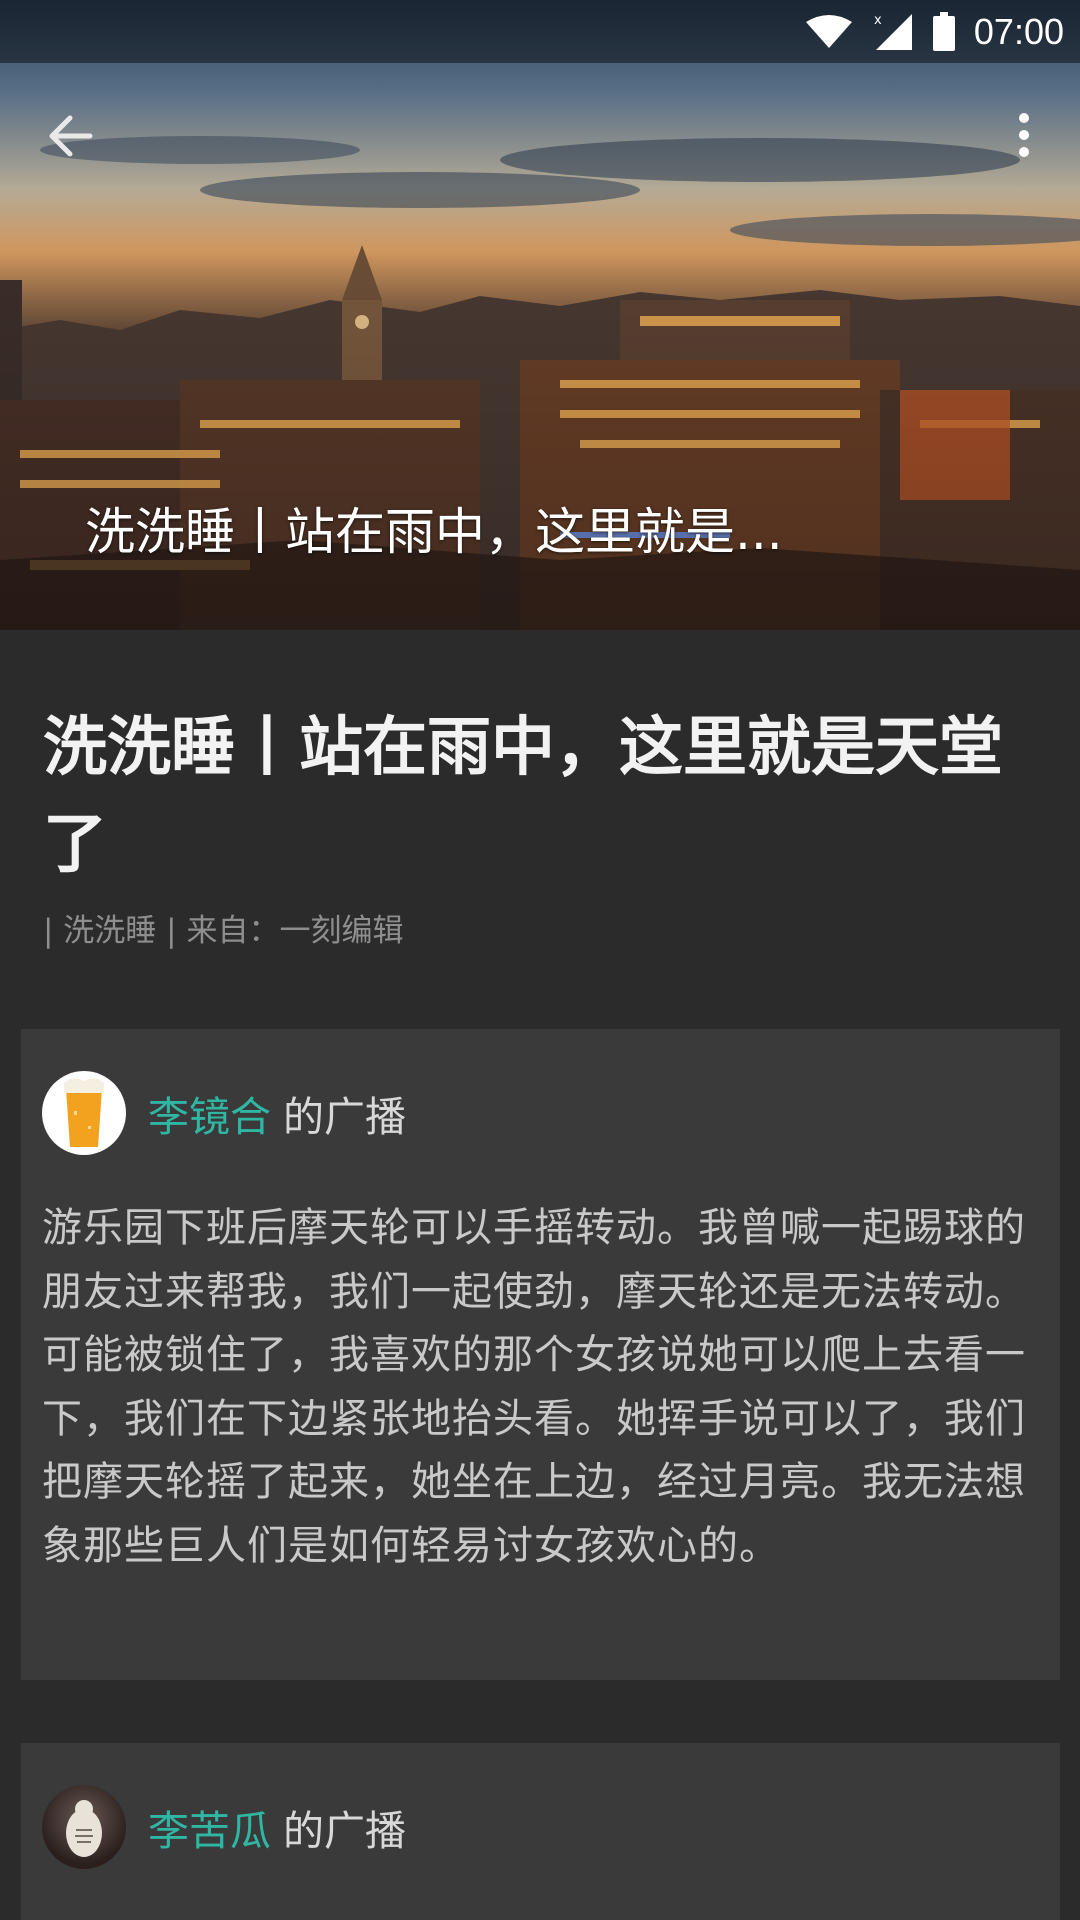 The height and width of the screenshot is (1920, 1080). I want to click on article-meta: | 洗洗睡 | 来自：一刻编辑, so click(223, 931).